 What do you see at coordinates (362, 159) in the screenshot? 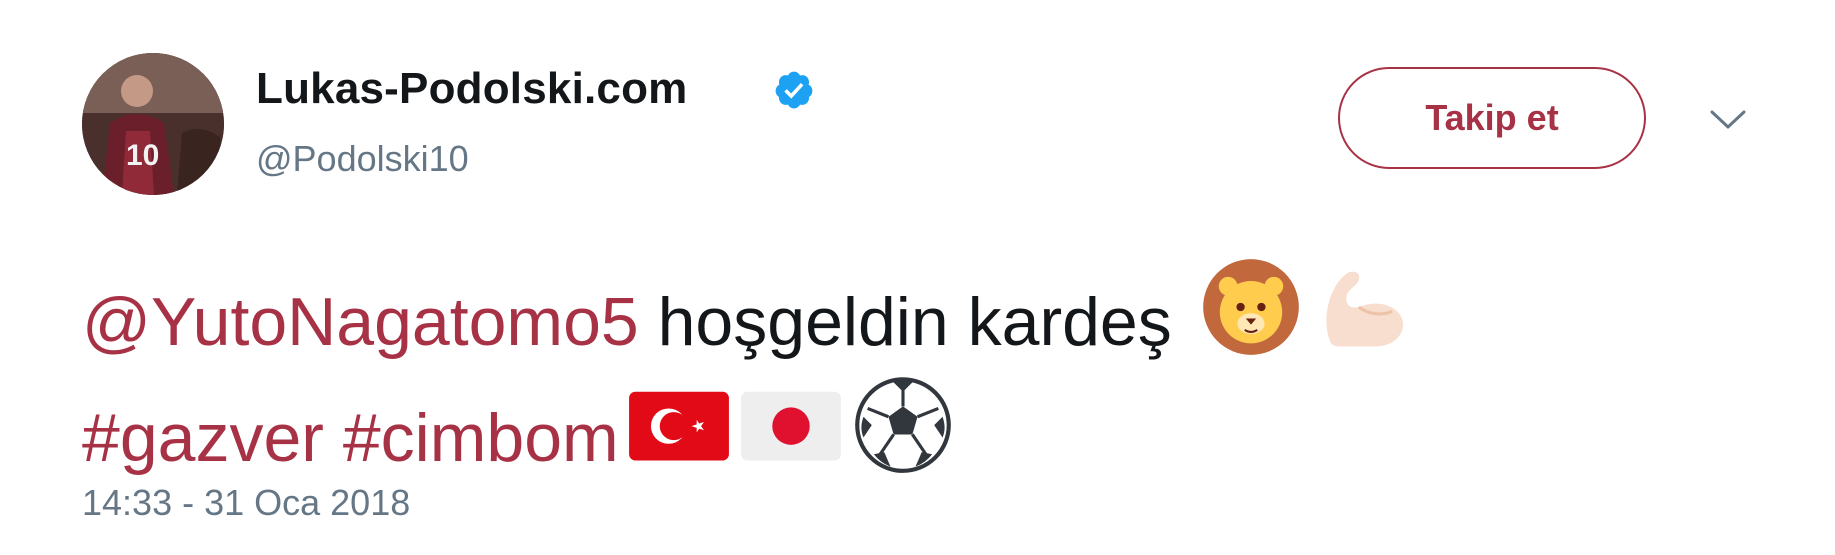
I see `author-handle: @Podolski10` at bounding box center [362, 159].